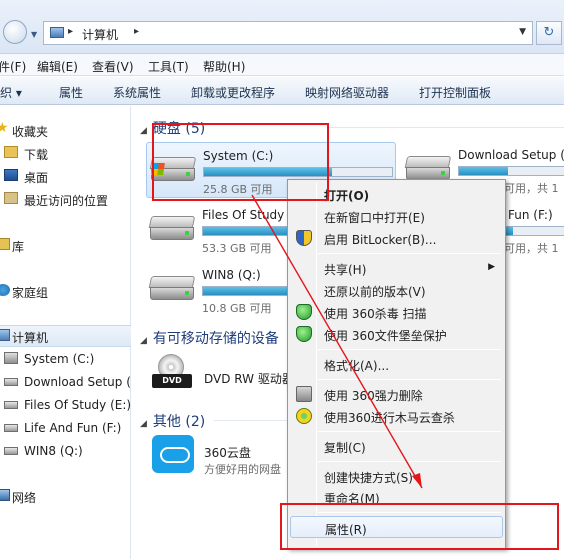 The image size is (564, 559). What do you see at coordinates (113, 66) in the screenshot?
I see `menu-view: 查看(V)` at bounding box center [113, 66].